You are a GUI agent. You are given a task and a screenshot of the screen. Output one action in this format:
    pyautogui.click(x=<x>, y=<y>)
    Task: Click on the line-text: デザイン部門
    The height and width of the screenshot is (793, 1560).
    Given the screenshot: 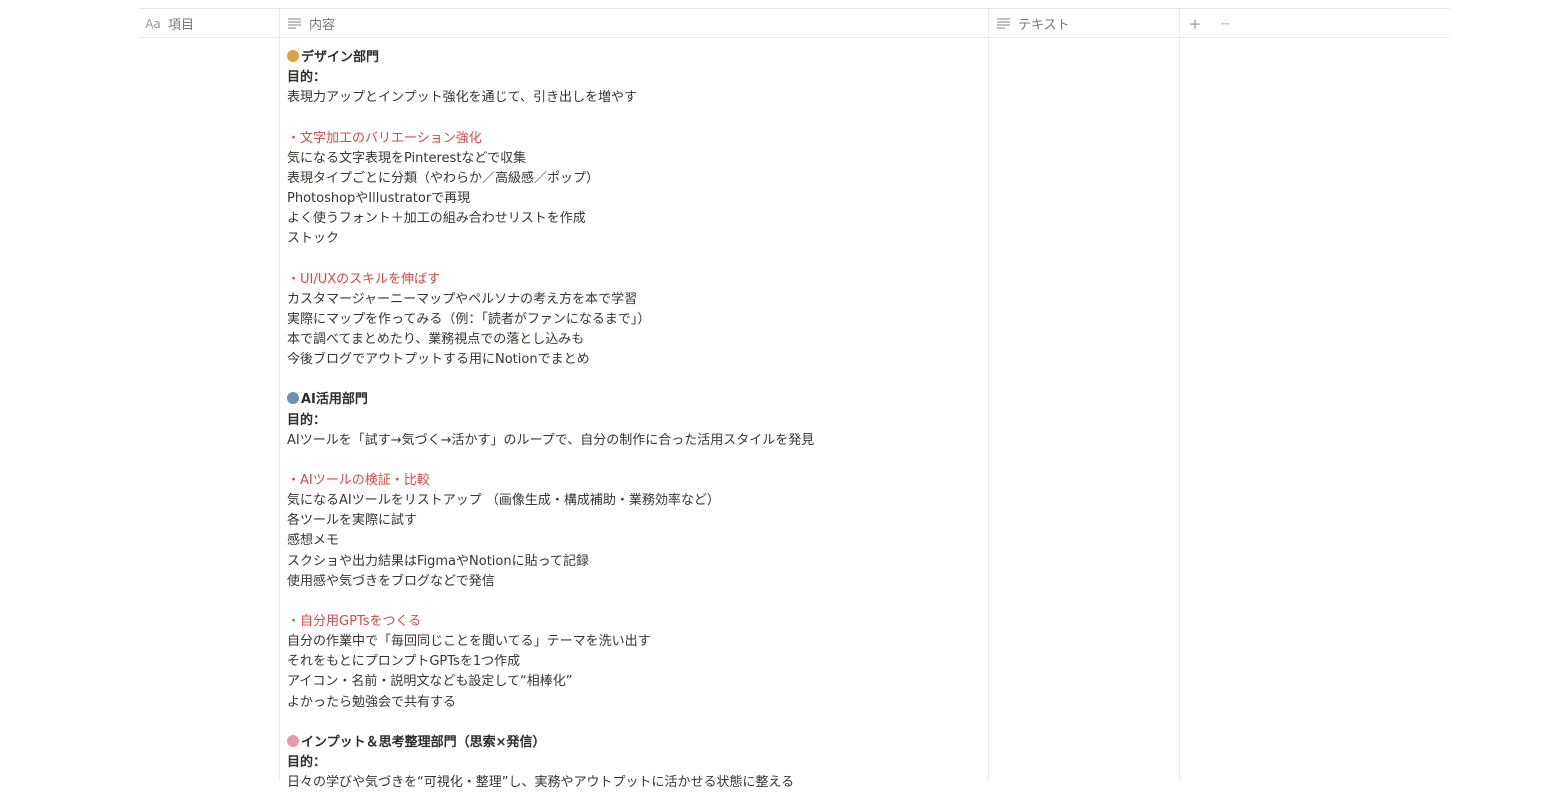 What is the action you would take?
    pyautogui.click(x=340, y=57)
    